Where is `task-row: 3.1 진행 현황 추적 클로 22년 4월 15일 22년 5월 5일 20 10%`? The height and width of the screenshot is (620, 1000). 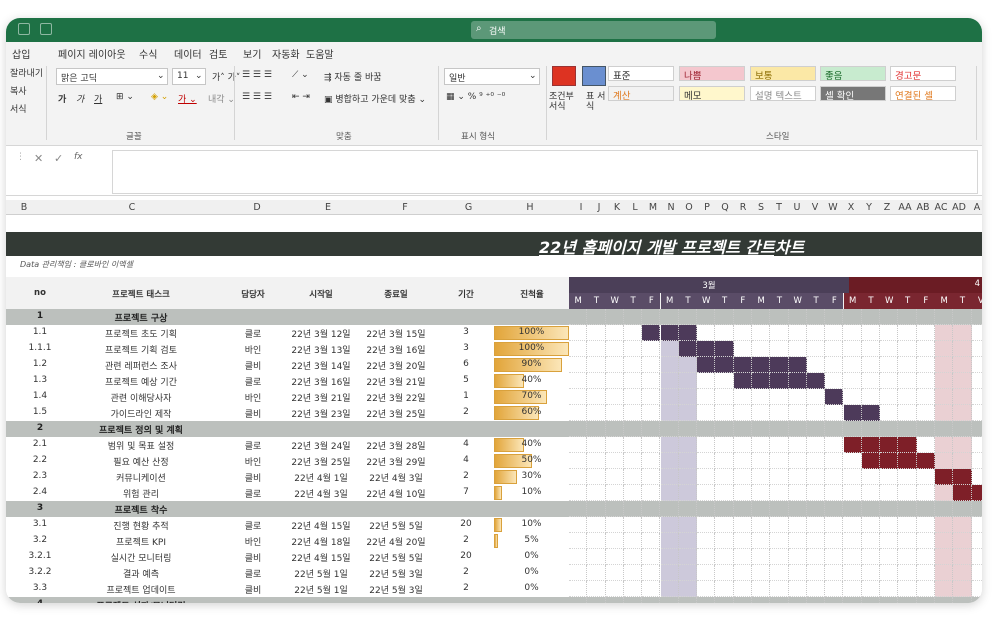 task-row: 3.1 진행 현황 추적 클로 22년 4월 15일 22년 5월 5일 20 10% is located at coordinates (494, 525).